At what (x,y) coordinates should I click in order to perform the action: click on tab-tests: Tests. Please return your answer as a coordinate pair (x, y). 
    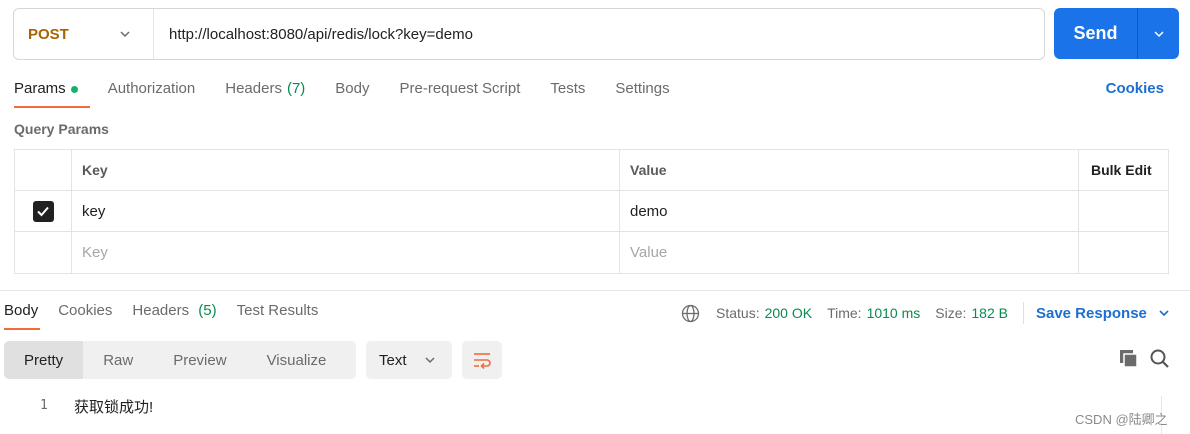
    Looking at the image, I should click on (567, 92).